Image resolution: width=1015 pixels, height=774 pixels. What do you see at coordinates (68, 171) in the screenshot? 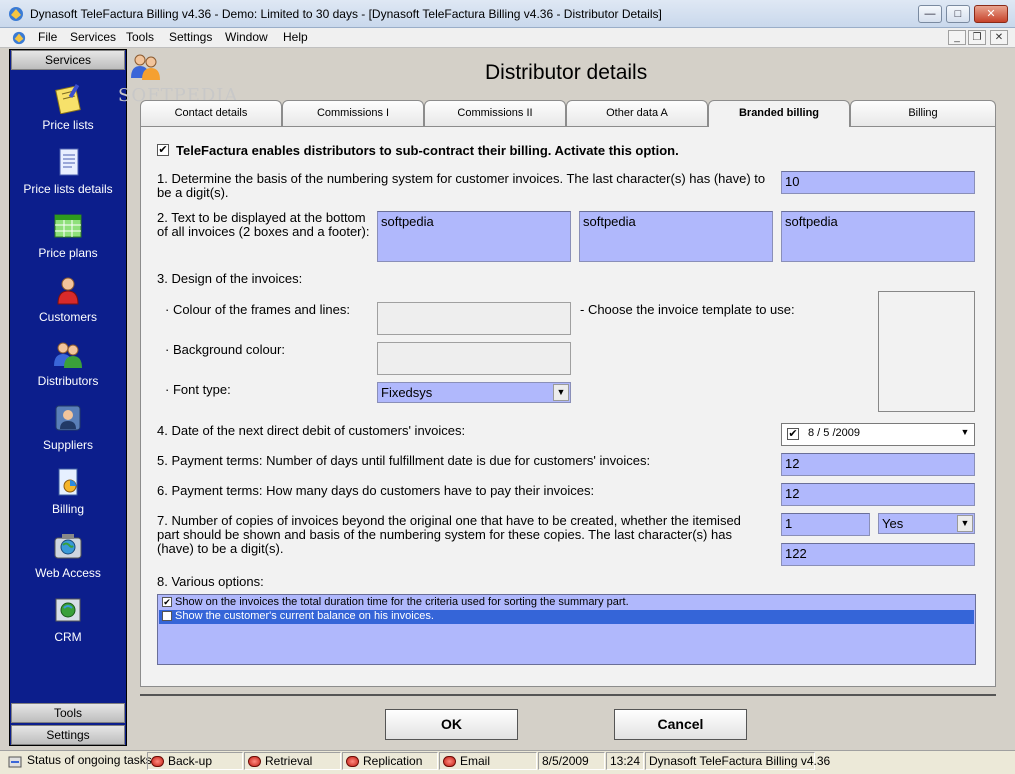
I see `sidebar-item-price-lists-details: Price lists details` at bounding box center [68, 171].